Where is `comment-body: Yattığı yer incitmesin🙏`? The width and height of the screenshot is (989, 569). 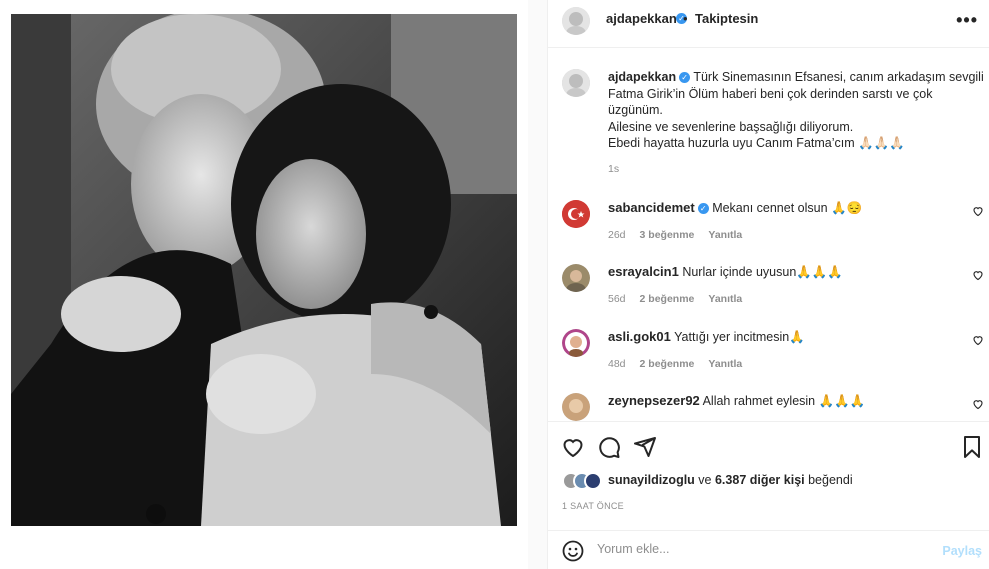
comment-body: Yattığı yer incitmesin🙏 is located at coordinates (739, 337).